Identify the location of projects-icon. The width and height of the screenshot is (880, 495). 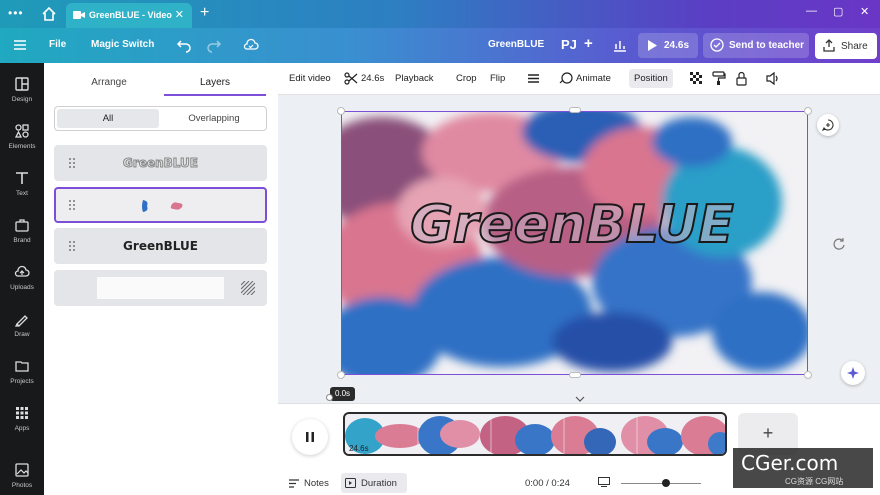
(22, 366).